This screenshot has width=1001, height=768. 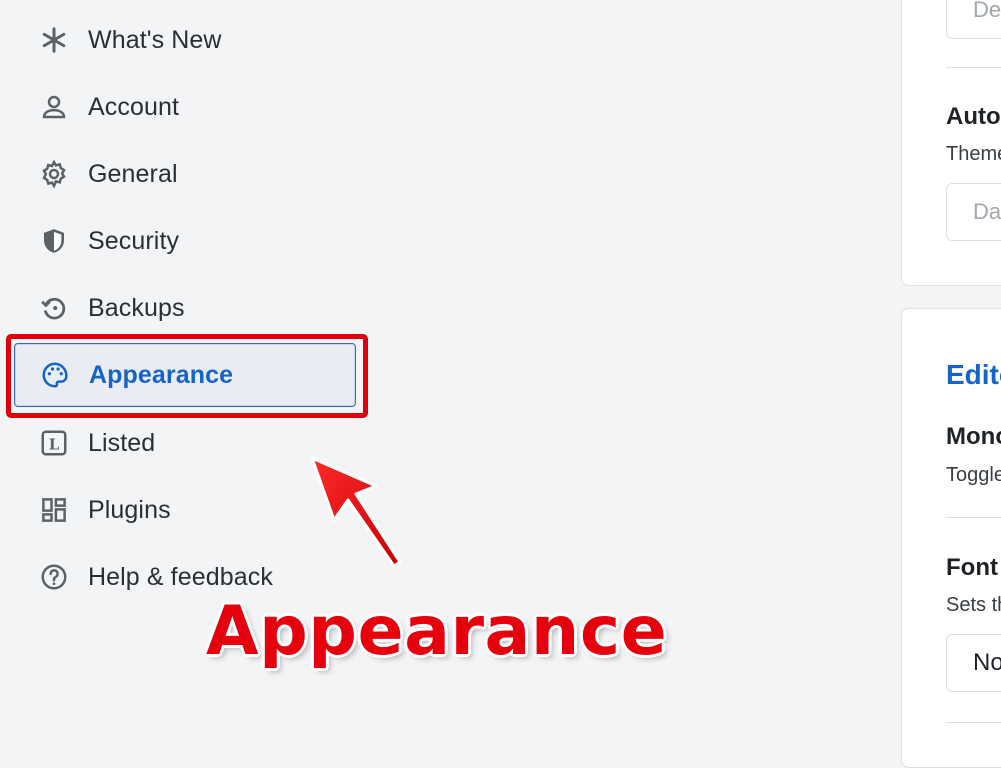 I want to click on help-icon, so click(x=54, y=577).